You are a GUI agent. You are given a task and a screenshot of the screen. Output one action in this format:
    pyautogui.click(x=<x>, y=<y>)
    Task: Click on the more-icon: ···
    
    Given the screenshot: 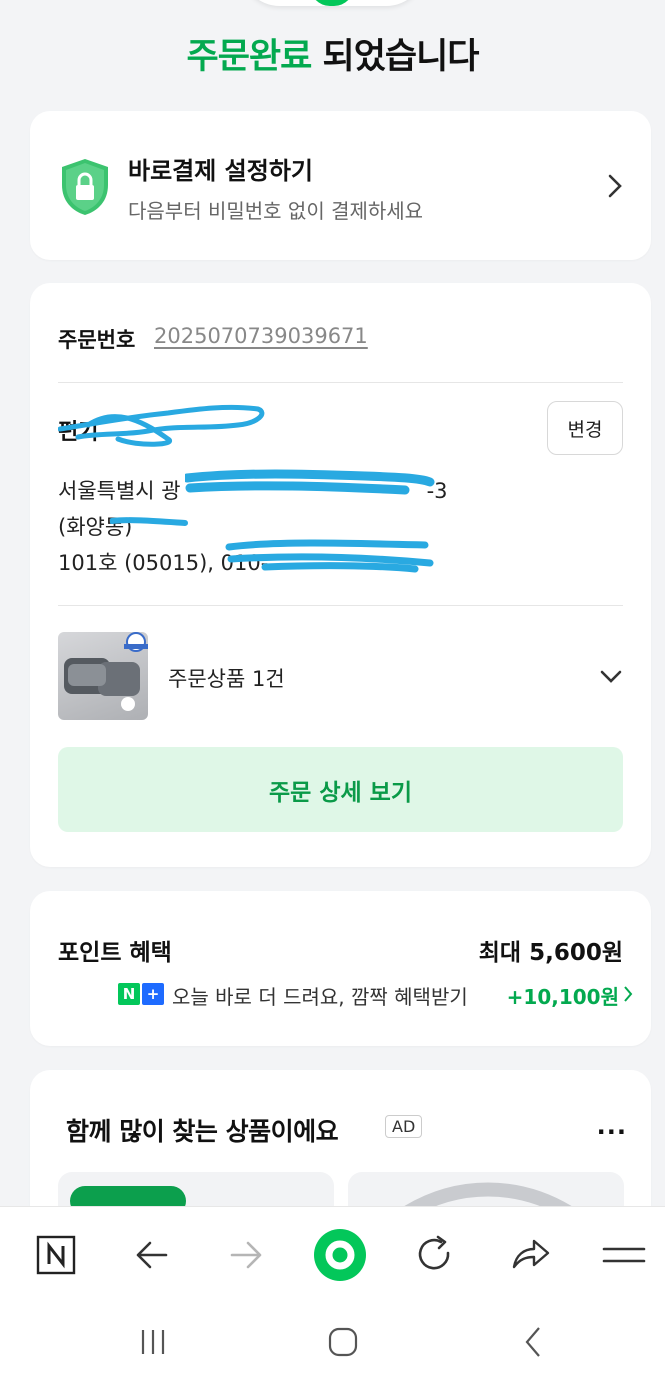 What is the action you would take?
    pyautogui.click(x=612, y=1132)
    